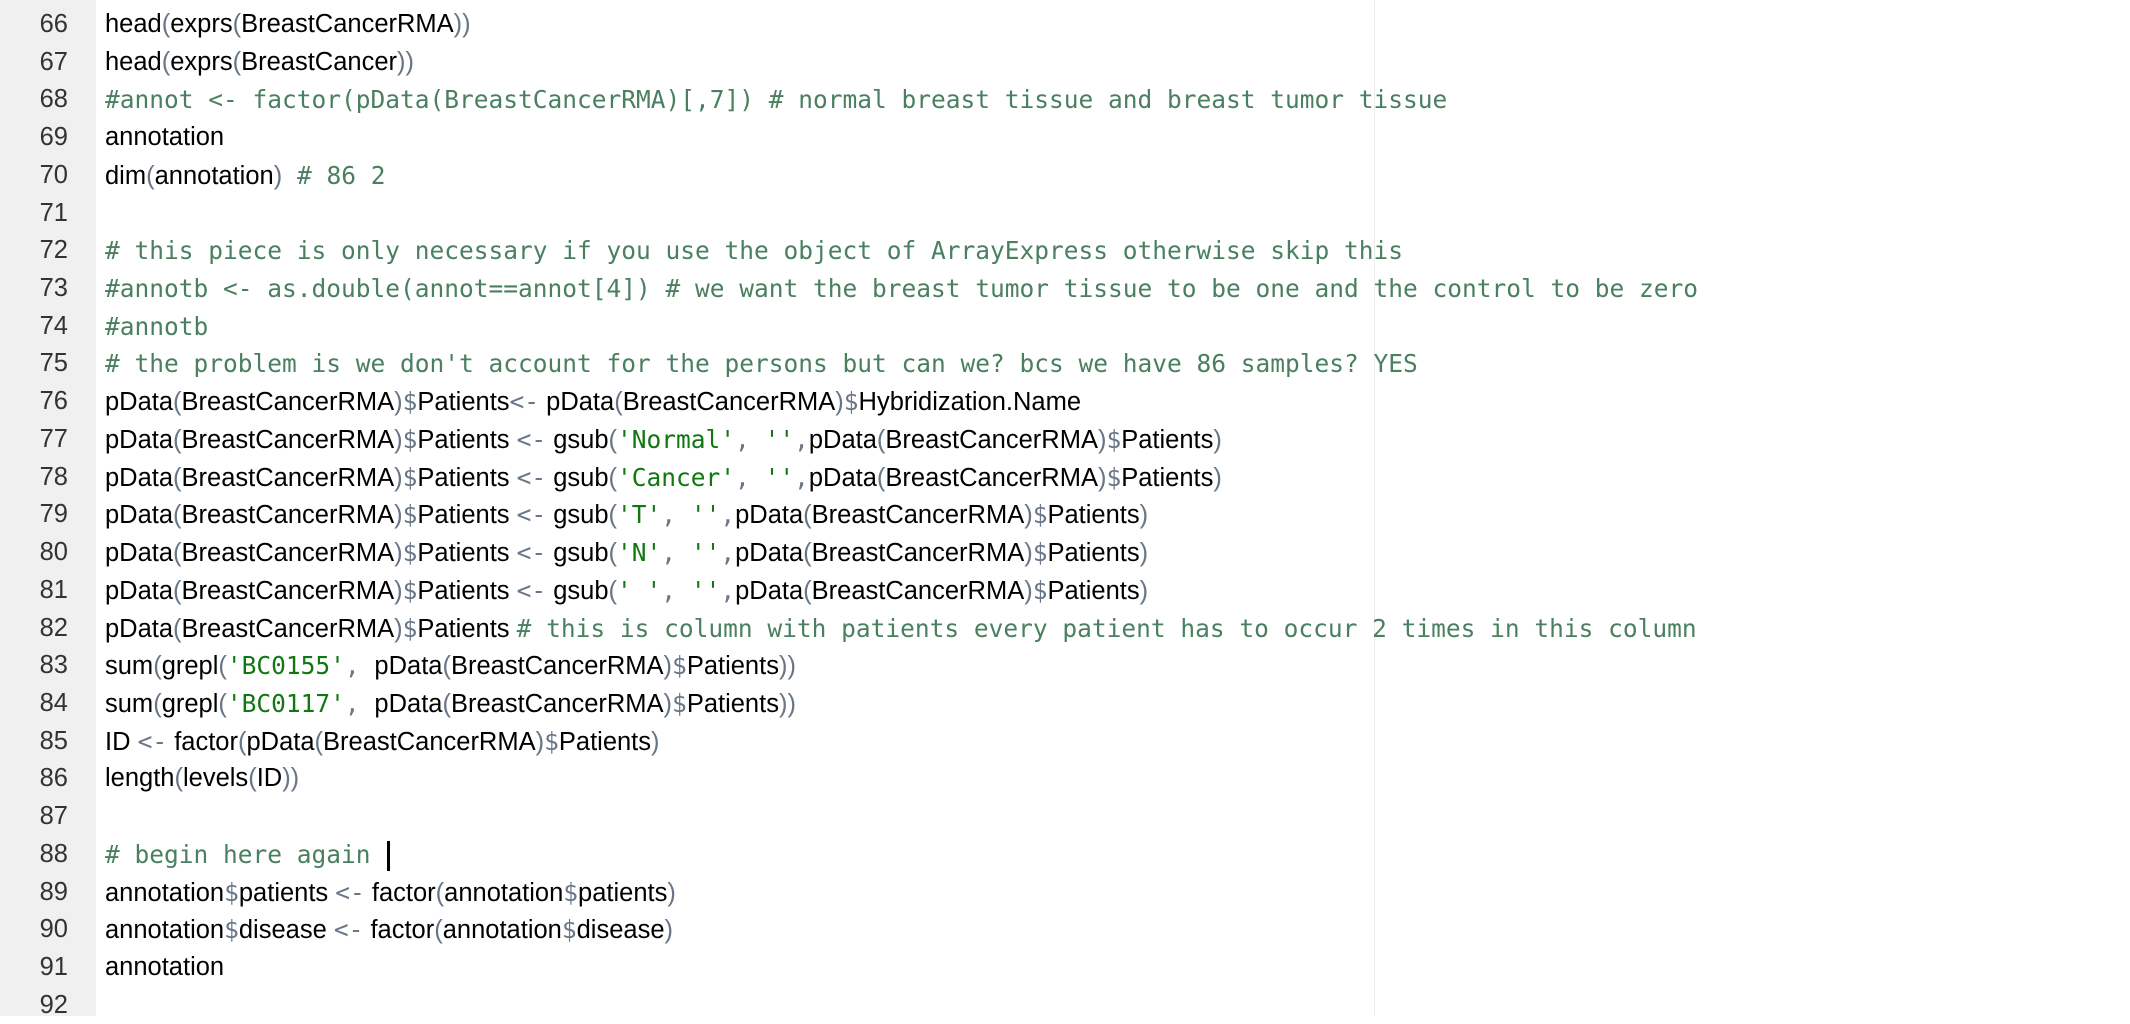 This screenshot has height=1024, width=2130. I want to click on code-text: # begin here again, so click(248, 855).